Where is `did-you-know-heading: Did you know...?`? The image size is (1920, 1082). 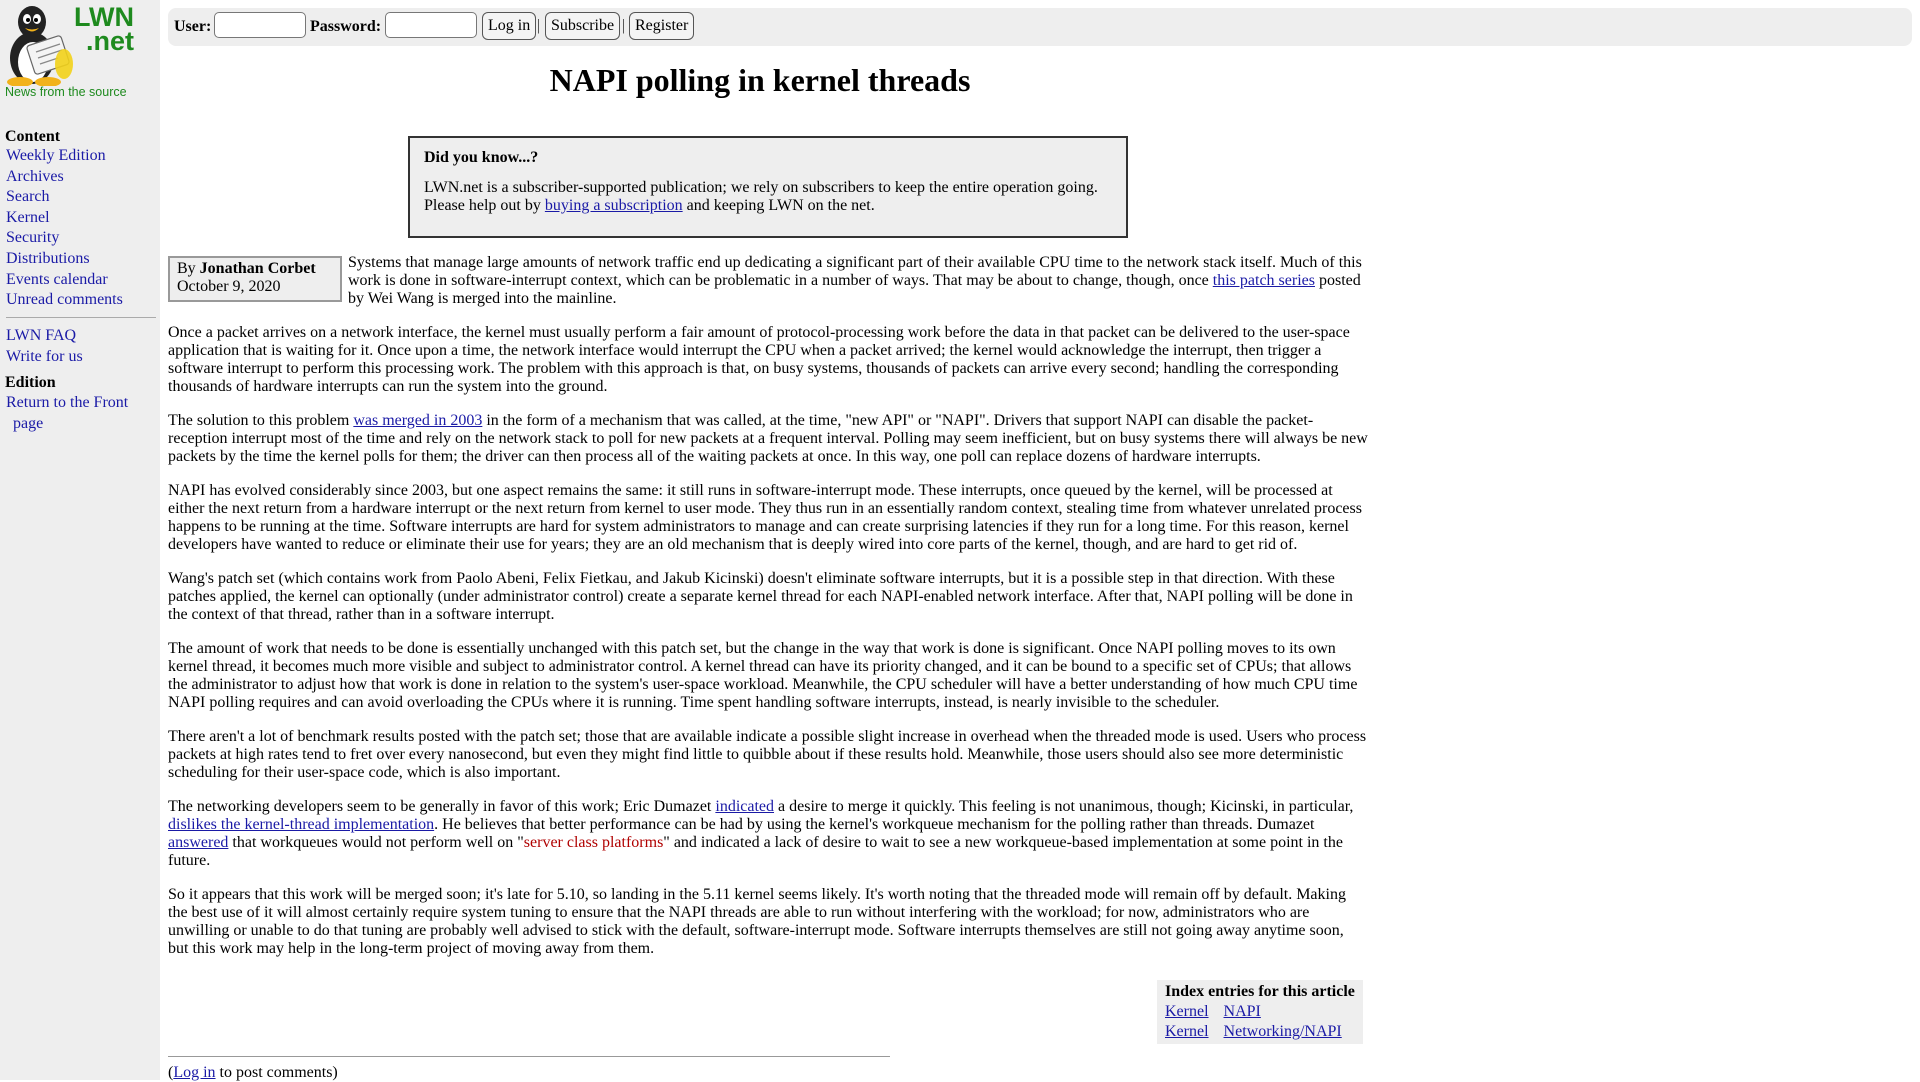
did-you-know-heading: Did you know...? is located at coordinates (481, 157).